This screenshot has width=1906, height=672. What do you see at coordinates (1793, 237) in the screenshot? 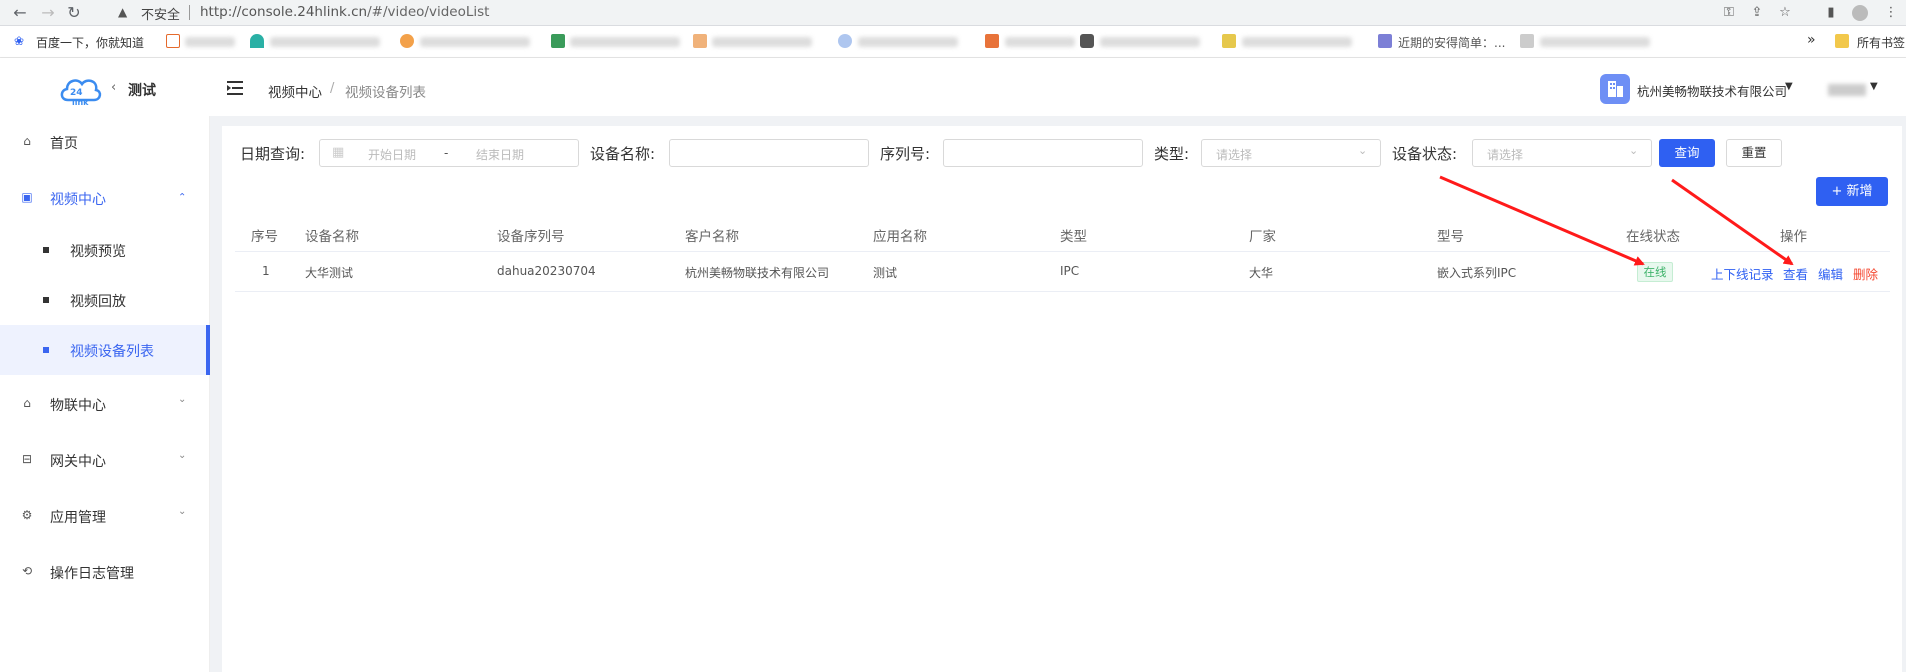
I see `column-header-actions: 操作` at bounding box center [1793, 237].